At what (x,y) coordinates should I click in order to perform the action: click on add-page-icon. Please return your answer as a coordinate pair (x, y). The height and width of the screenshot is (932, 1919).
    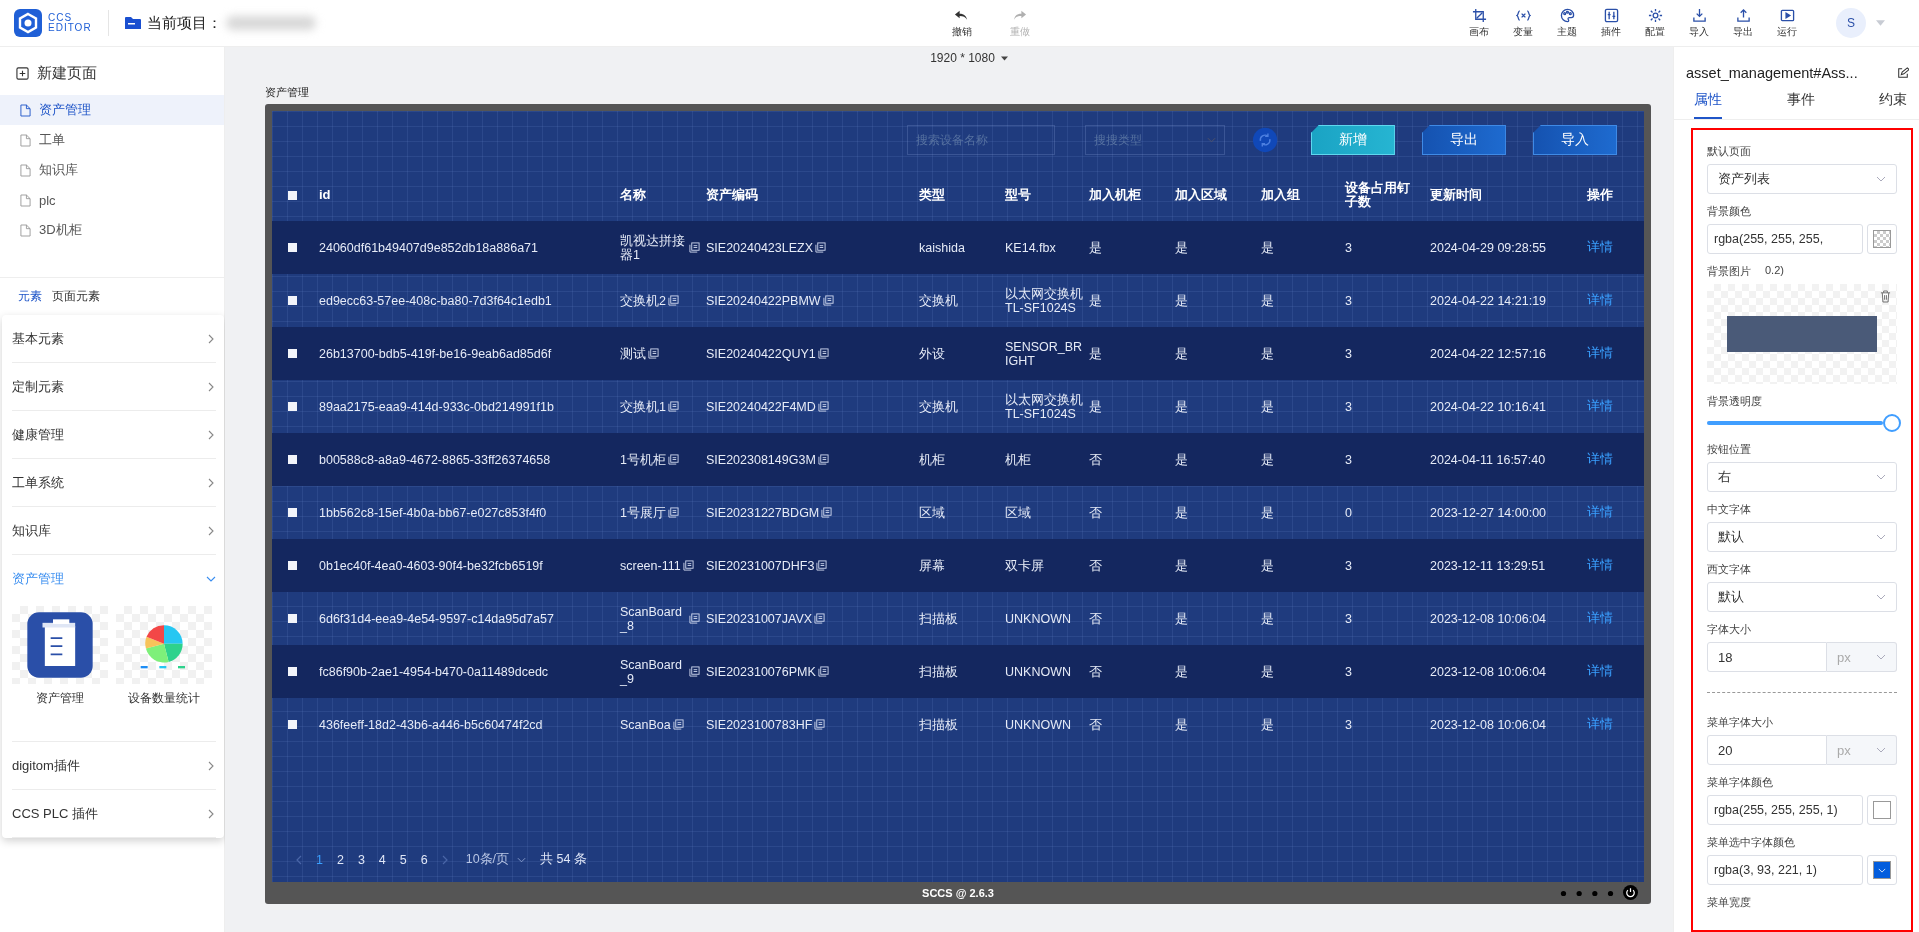
    Looking at the image, I should click on (22, 73).